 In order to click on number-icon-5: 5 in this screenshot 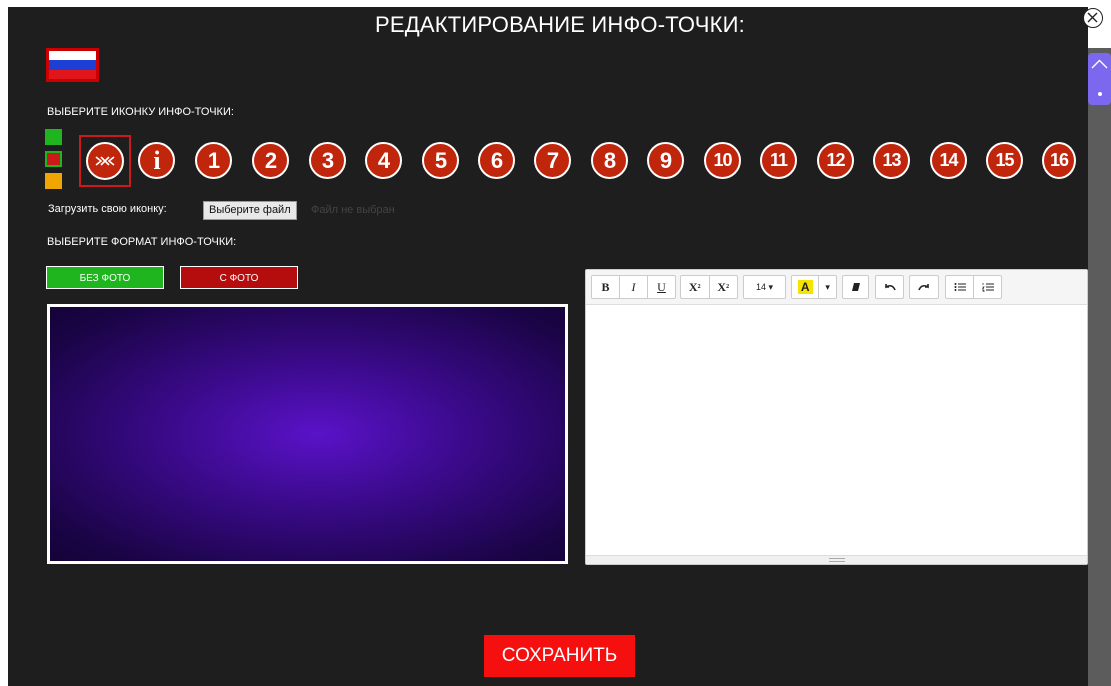, I will do `click(440, 160)`.